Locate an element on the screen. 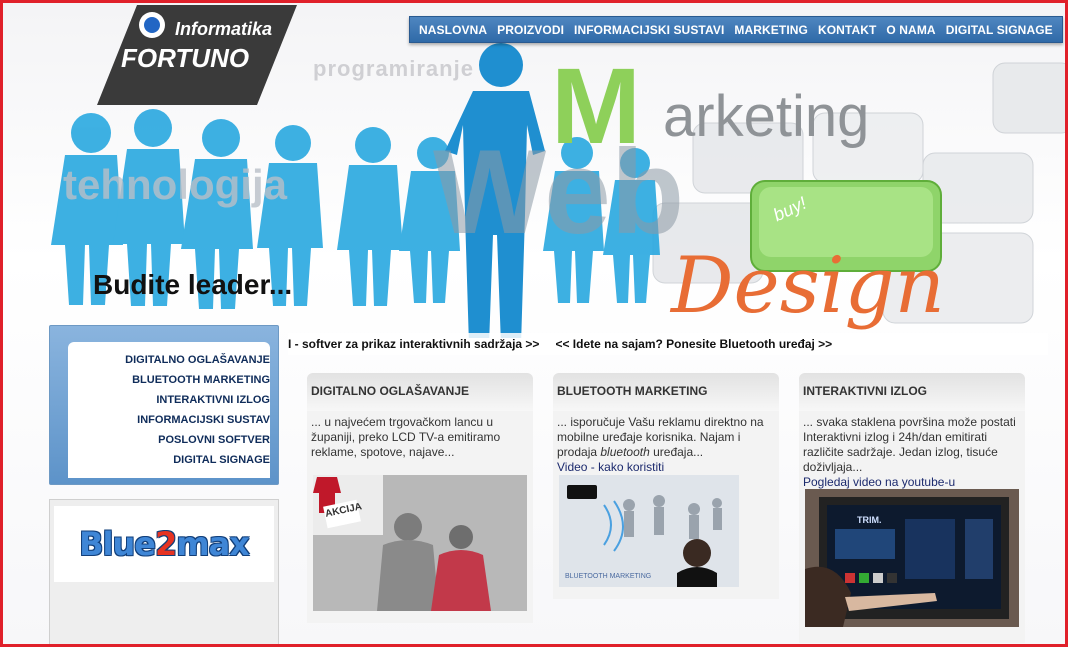 The image size is (1068, 647). bluetooth-photo is located at coordinates (649, 531).